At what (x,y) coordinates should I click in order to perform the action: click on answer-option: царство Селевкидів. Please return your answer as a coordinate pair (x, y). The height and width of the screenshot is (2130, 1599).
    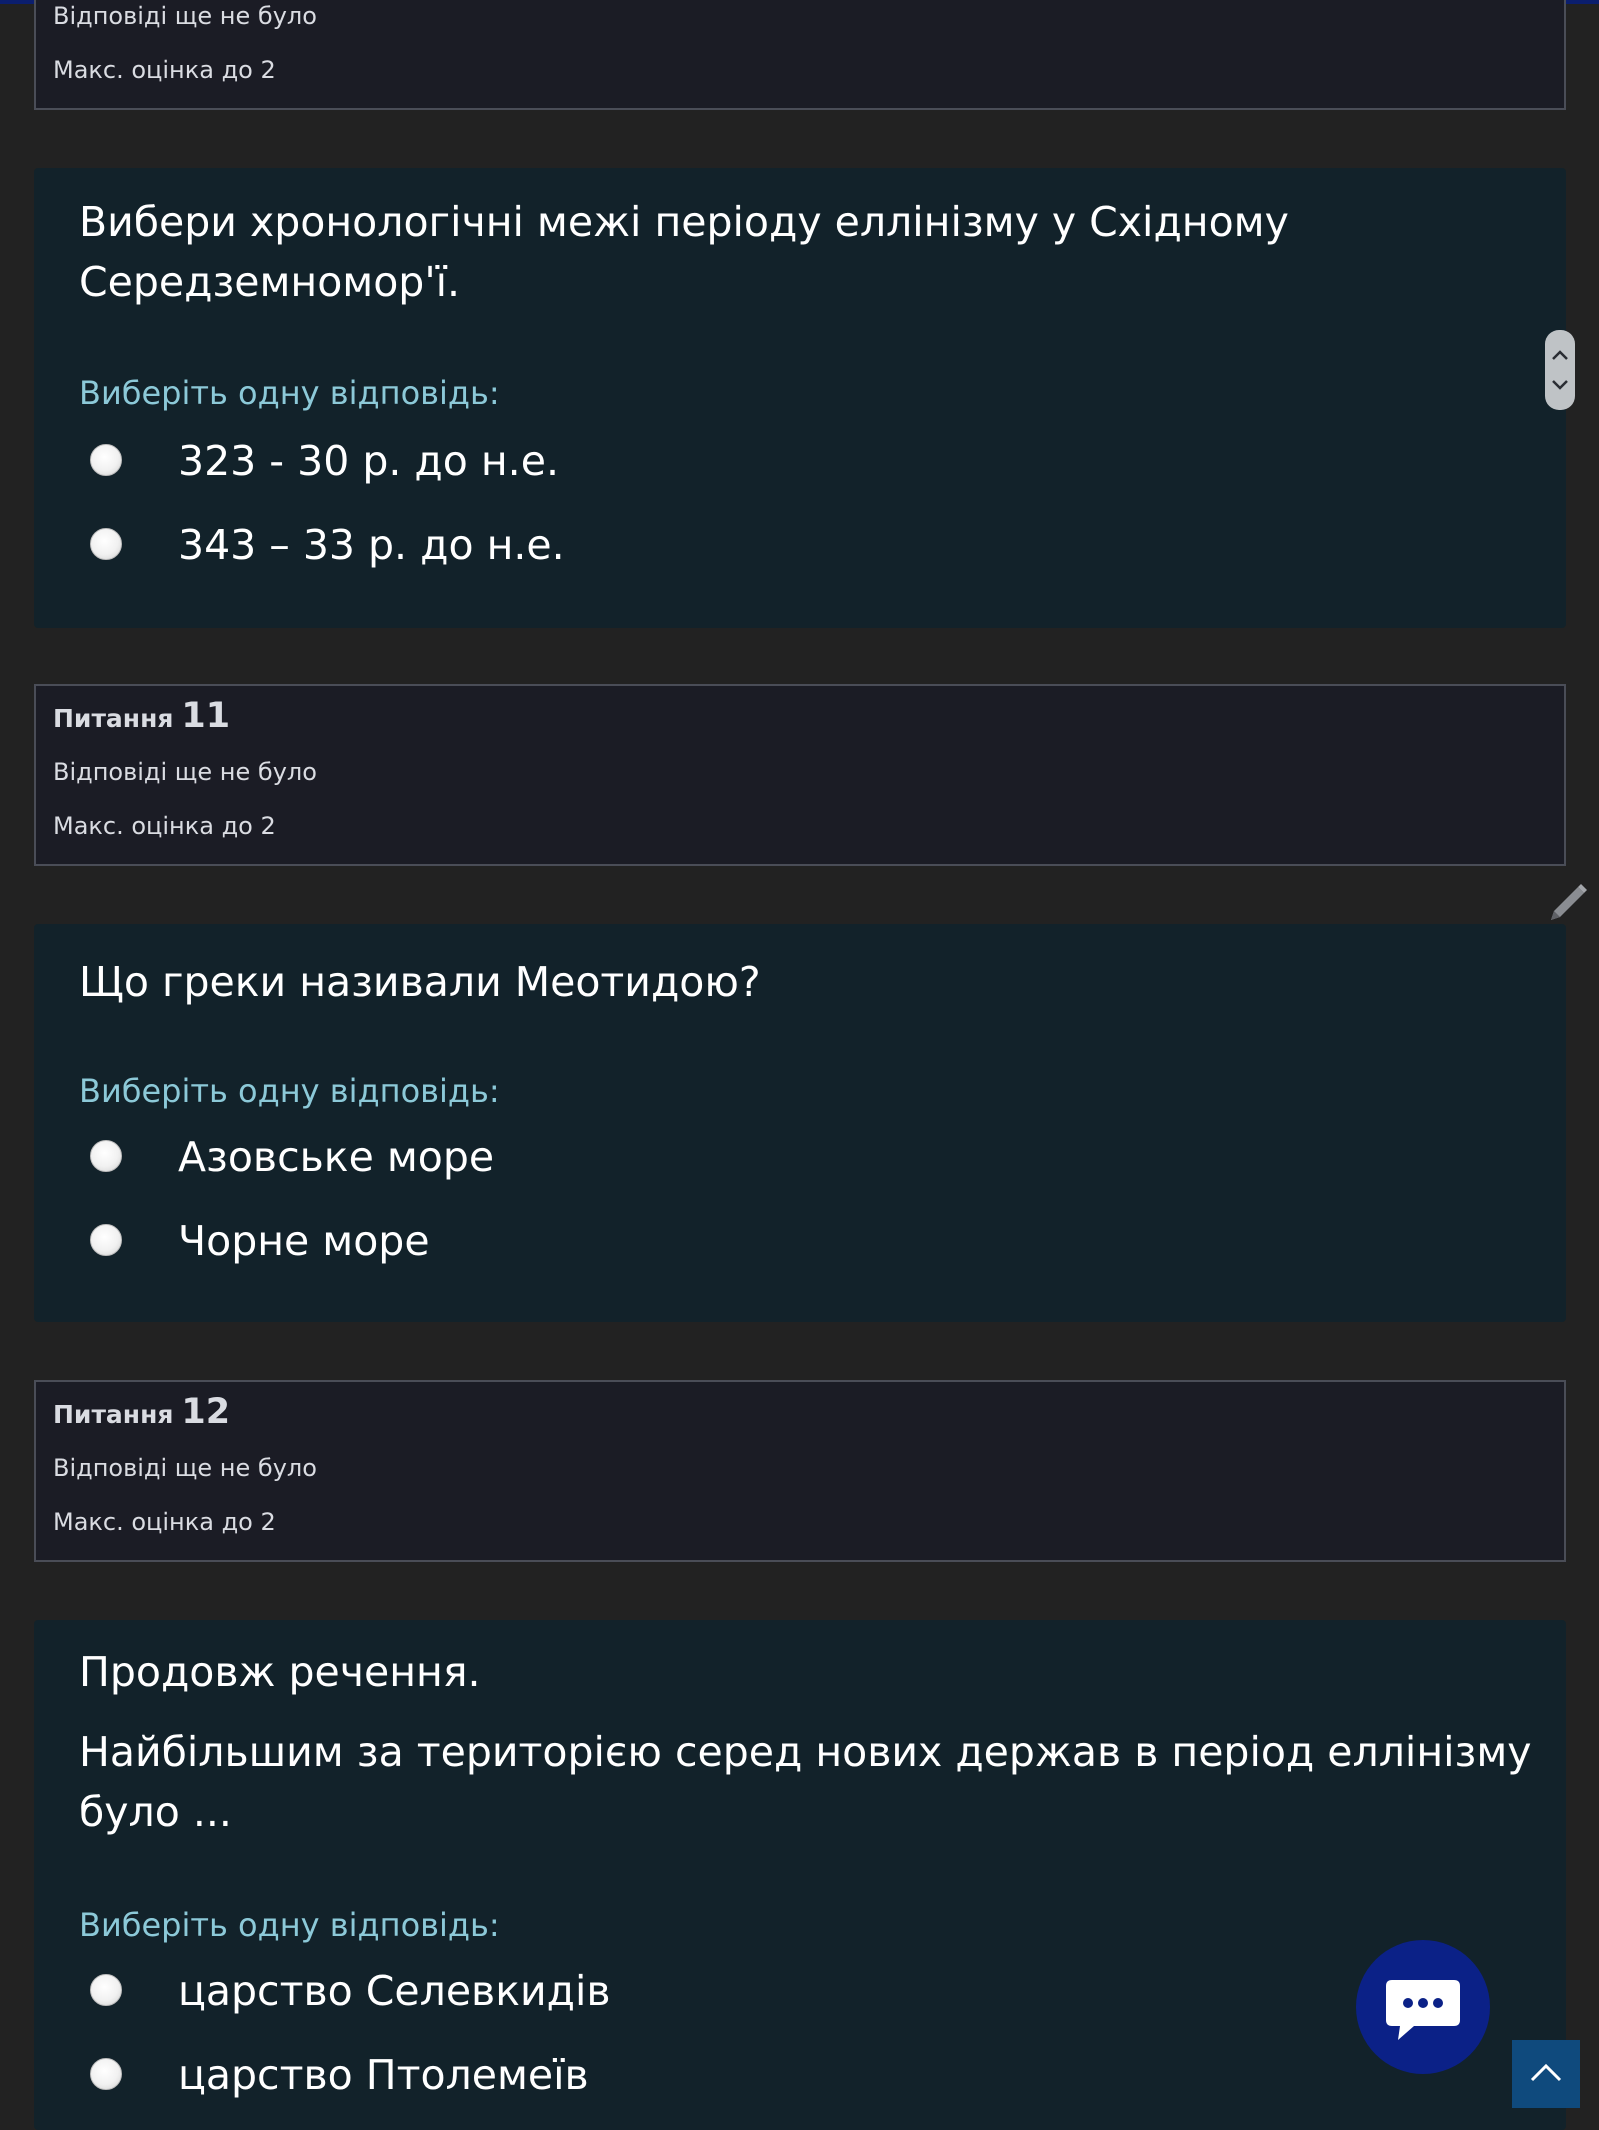
    Looking at the image, I should click on (440, 1991).